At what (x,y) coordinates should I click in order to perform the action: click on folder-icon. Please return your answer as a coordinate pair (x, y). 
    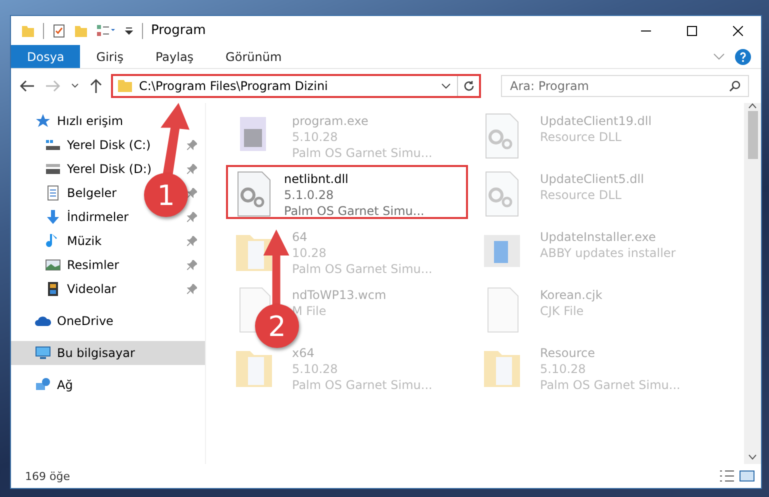
    Looking at the image, I should click on (125, 86).